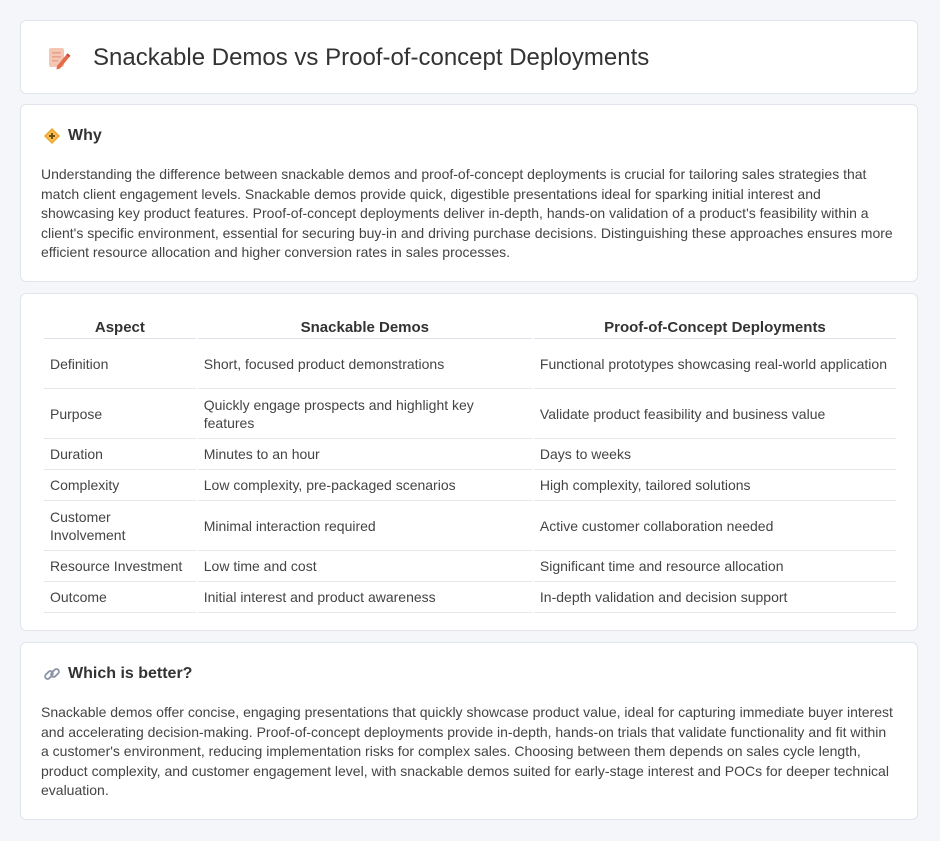 This screenshot has height=841, width=940. What do you see at coordinates (364, 526) in the screenshot?
I see `cell-snackable: Minimal interaction required` at bounding box center [364, 526].